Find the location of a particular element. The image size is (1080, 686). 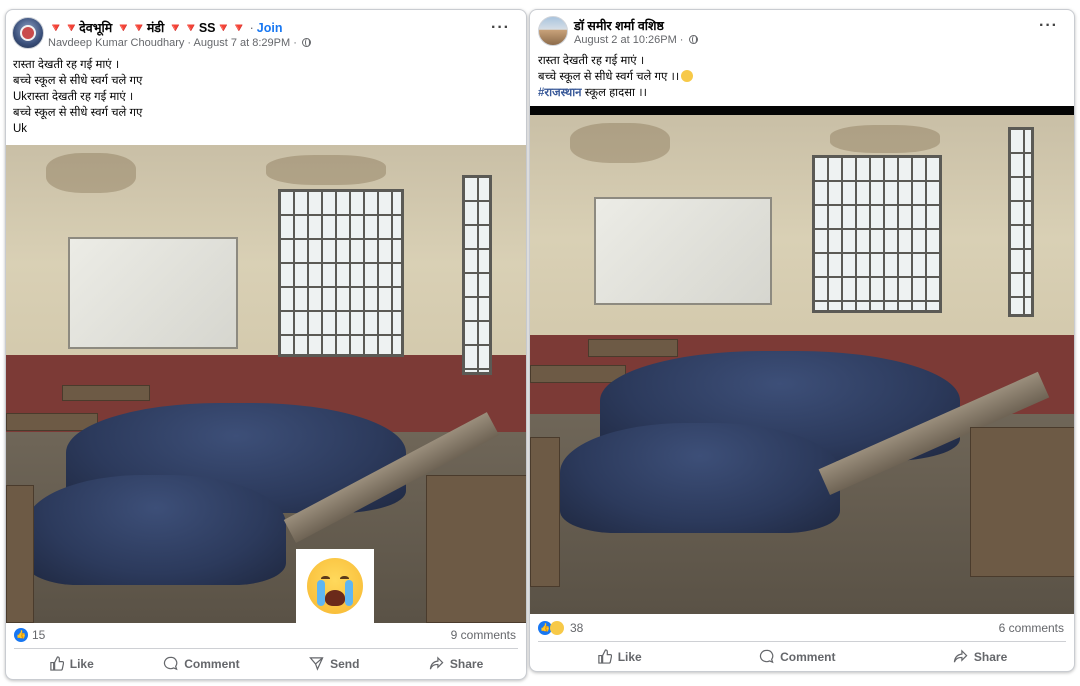

post-text-line: #राजस्थान स्कूल हादसा ।। is located at coordinates (592, 93).